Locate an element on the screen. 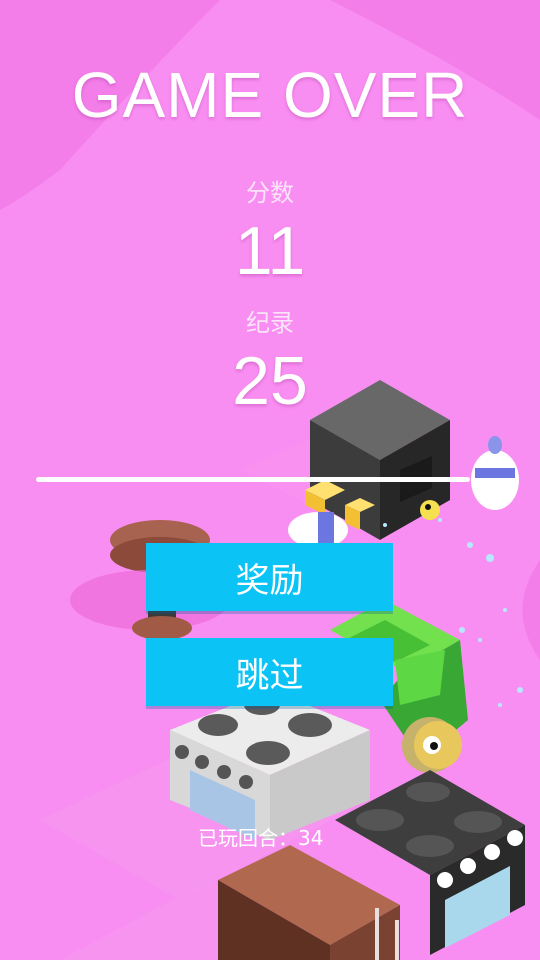 The height and width of the screenshot is (960, 540). rounds-played-text: 已玩回合：34 is located at coordinates (261, 838).